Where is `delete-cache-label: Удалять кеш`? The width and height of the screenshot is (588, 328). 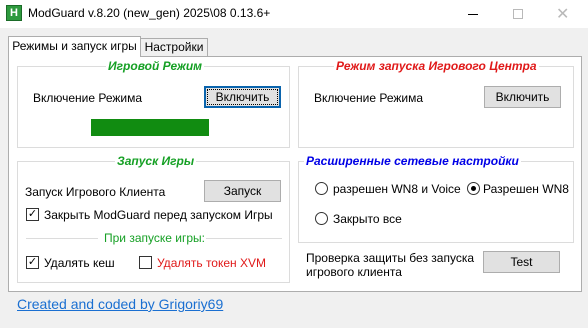
delete-cache-label: Удалять кеш is located at coordinates (79, 263).